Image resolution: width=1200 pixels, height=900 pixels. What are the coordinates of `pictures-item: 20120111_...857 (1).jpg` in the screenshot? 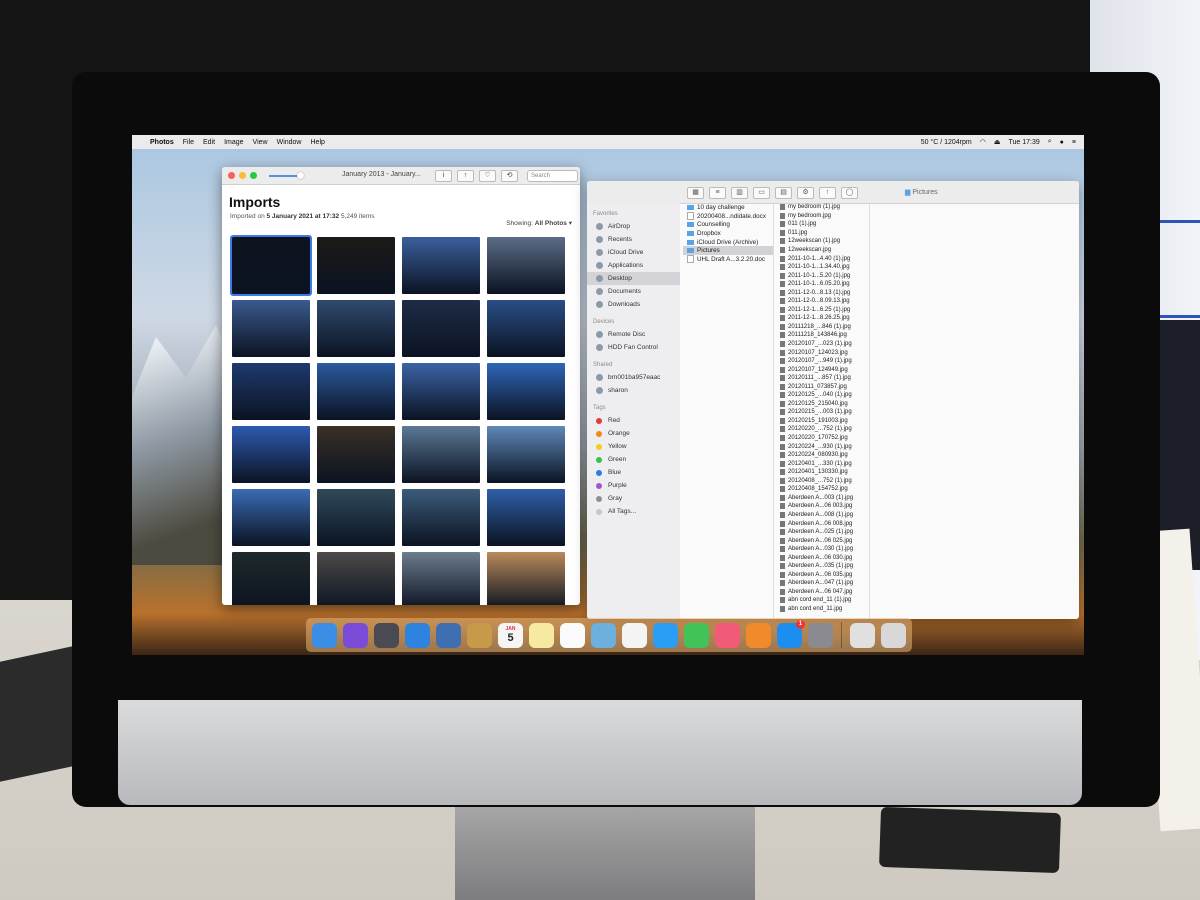 It's located at (823, 378).